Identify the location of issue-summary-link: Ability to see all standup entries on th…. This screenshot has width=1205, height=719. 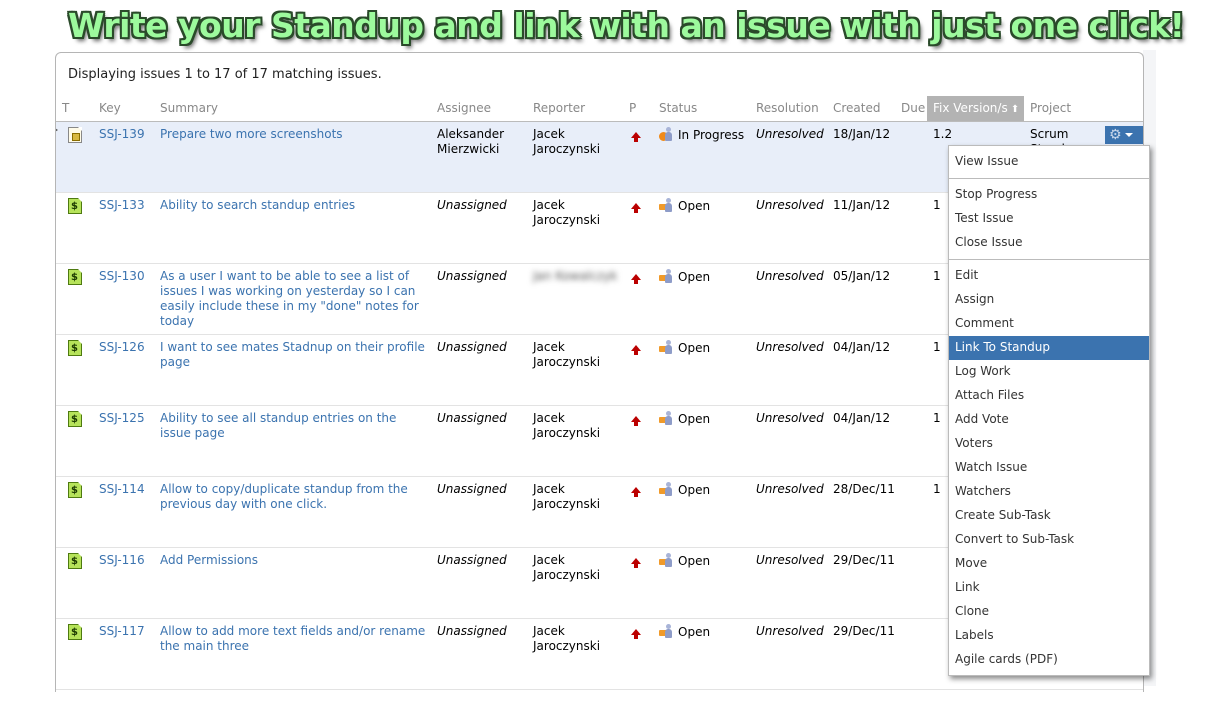
(278, 425).